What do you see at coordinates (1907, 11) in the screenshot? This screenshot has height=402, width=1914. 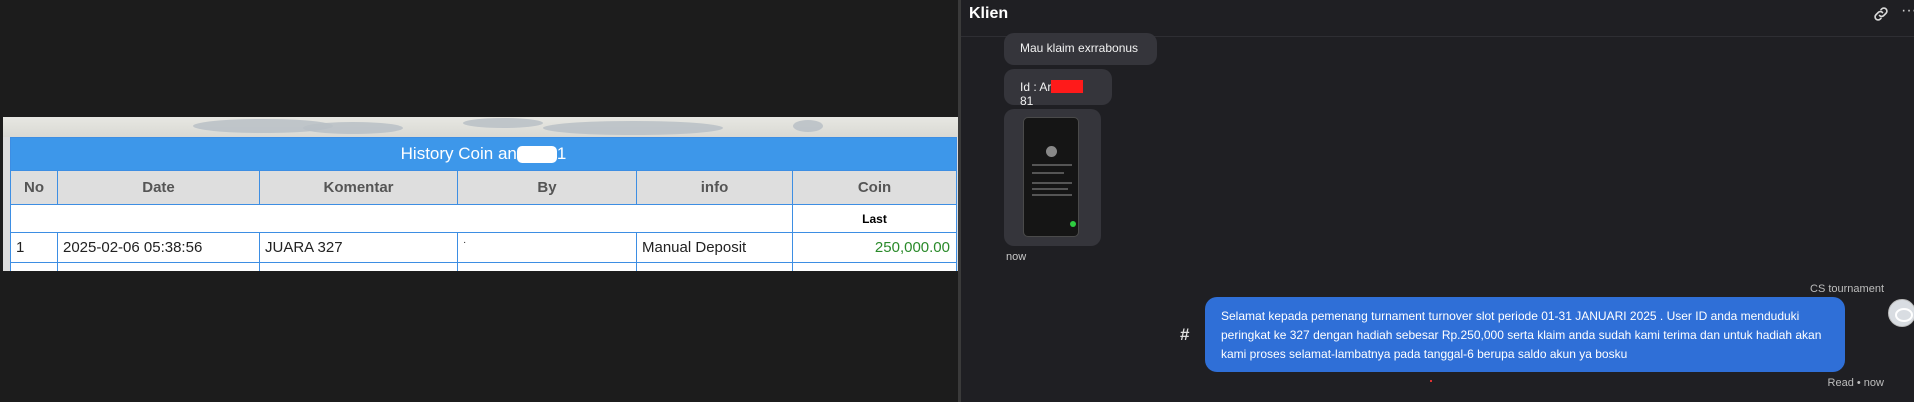 I see `more-icon: ···` at bounding box center [1907, 11].